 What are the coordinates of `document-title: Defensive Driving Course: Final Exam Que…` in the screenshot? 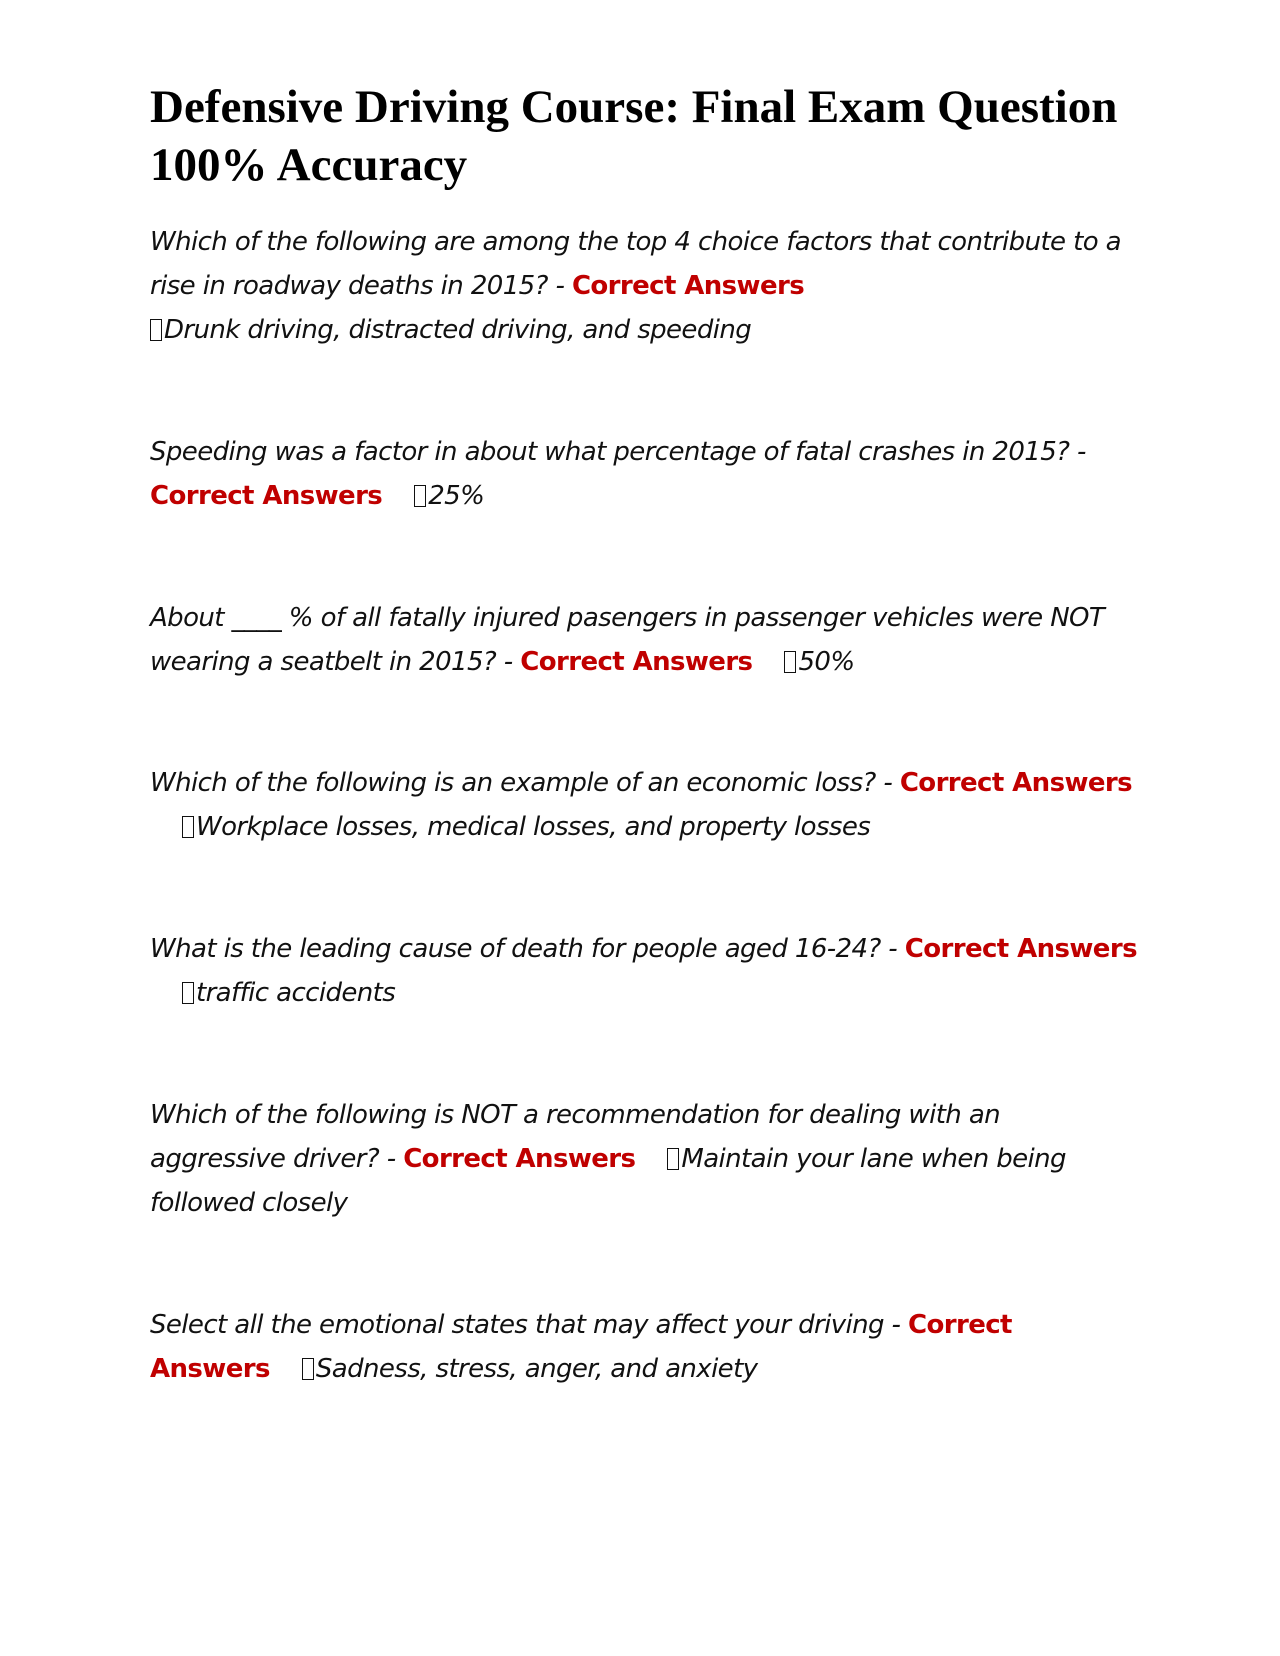 It's located at (634, 136).